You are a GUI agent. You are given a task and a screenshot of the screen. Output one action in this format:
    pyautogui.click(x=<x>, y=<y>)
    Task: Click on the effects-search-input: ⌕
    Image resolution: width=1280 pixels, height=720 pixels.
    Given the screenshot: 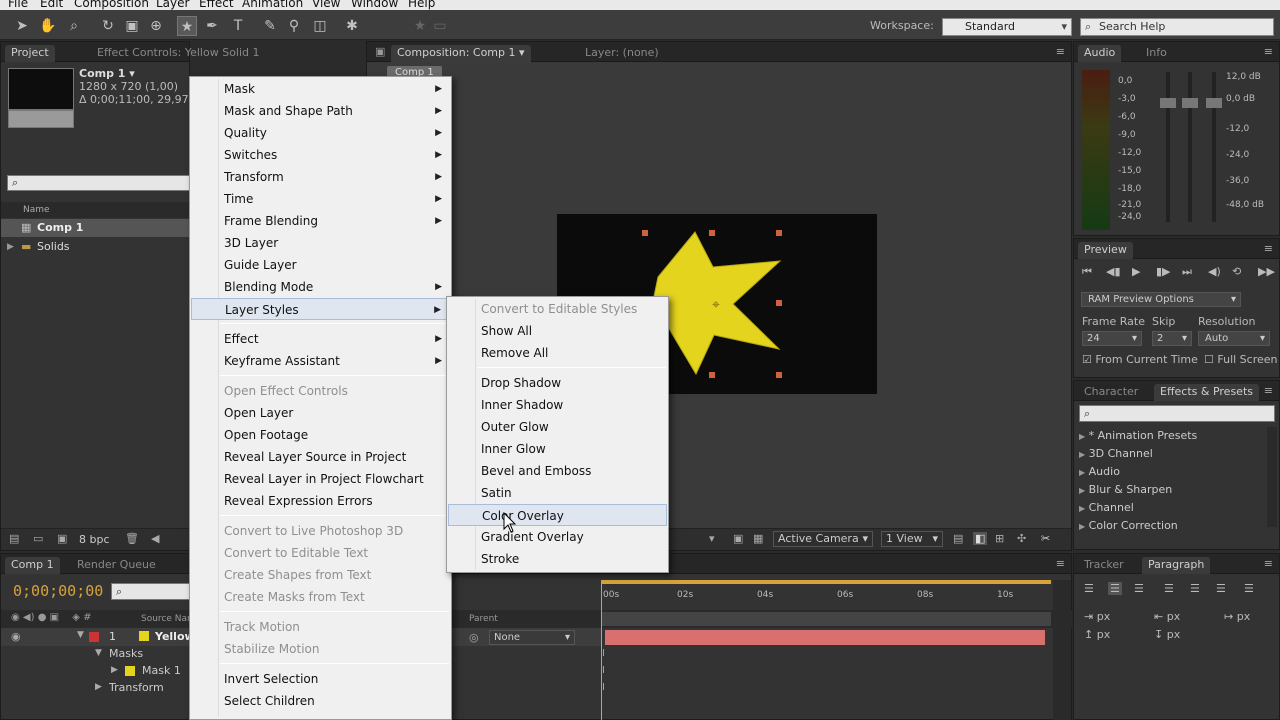 What is the action you would take?
    pyautogui.click(x=1177, y=413)
    